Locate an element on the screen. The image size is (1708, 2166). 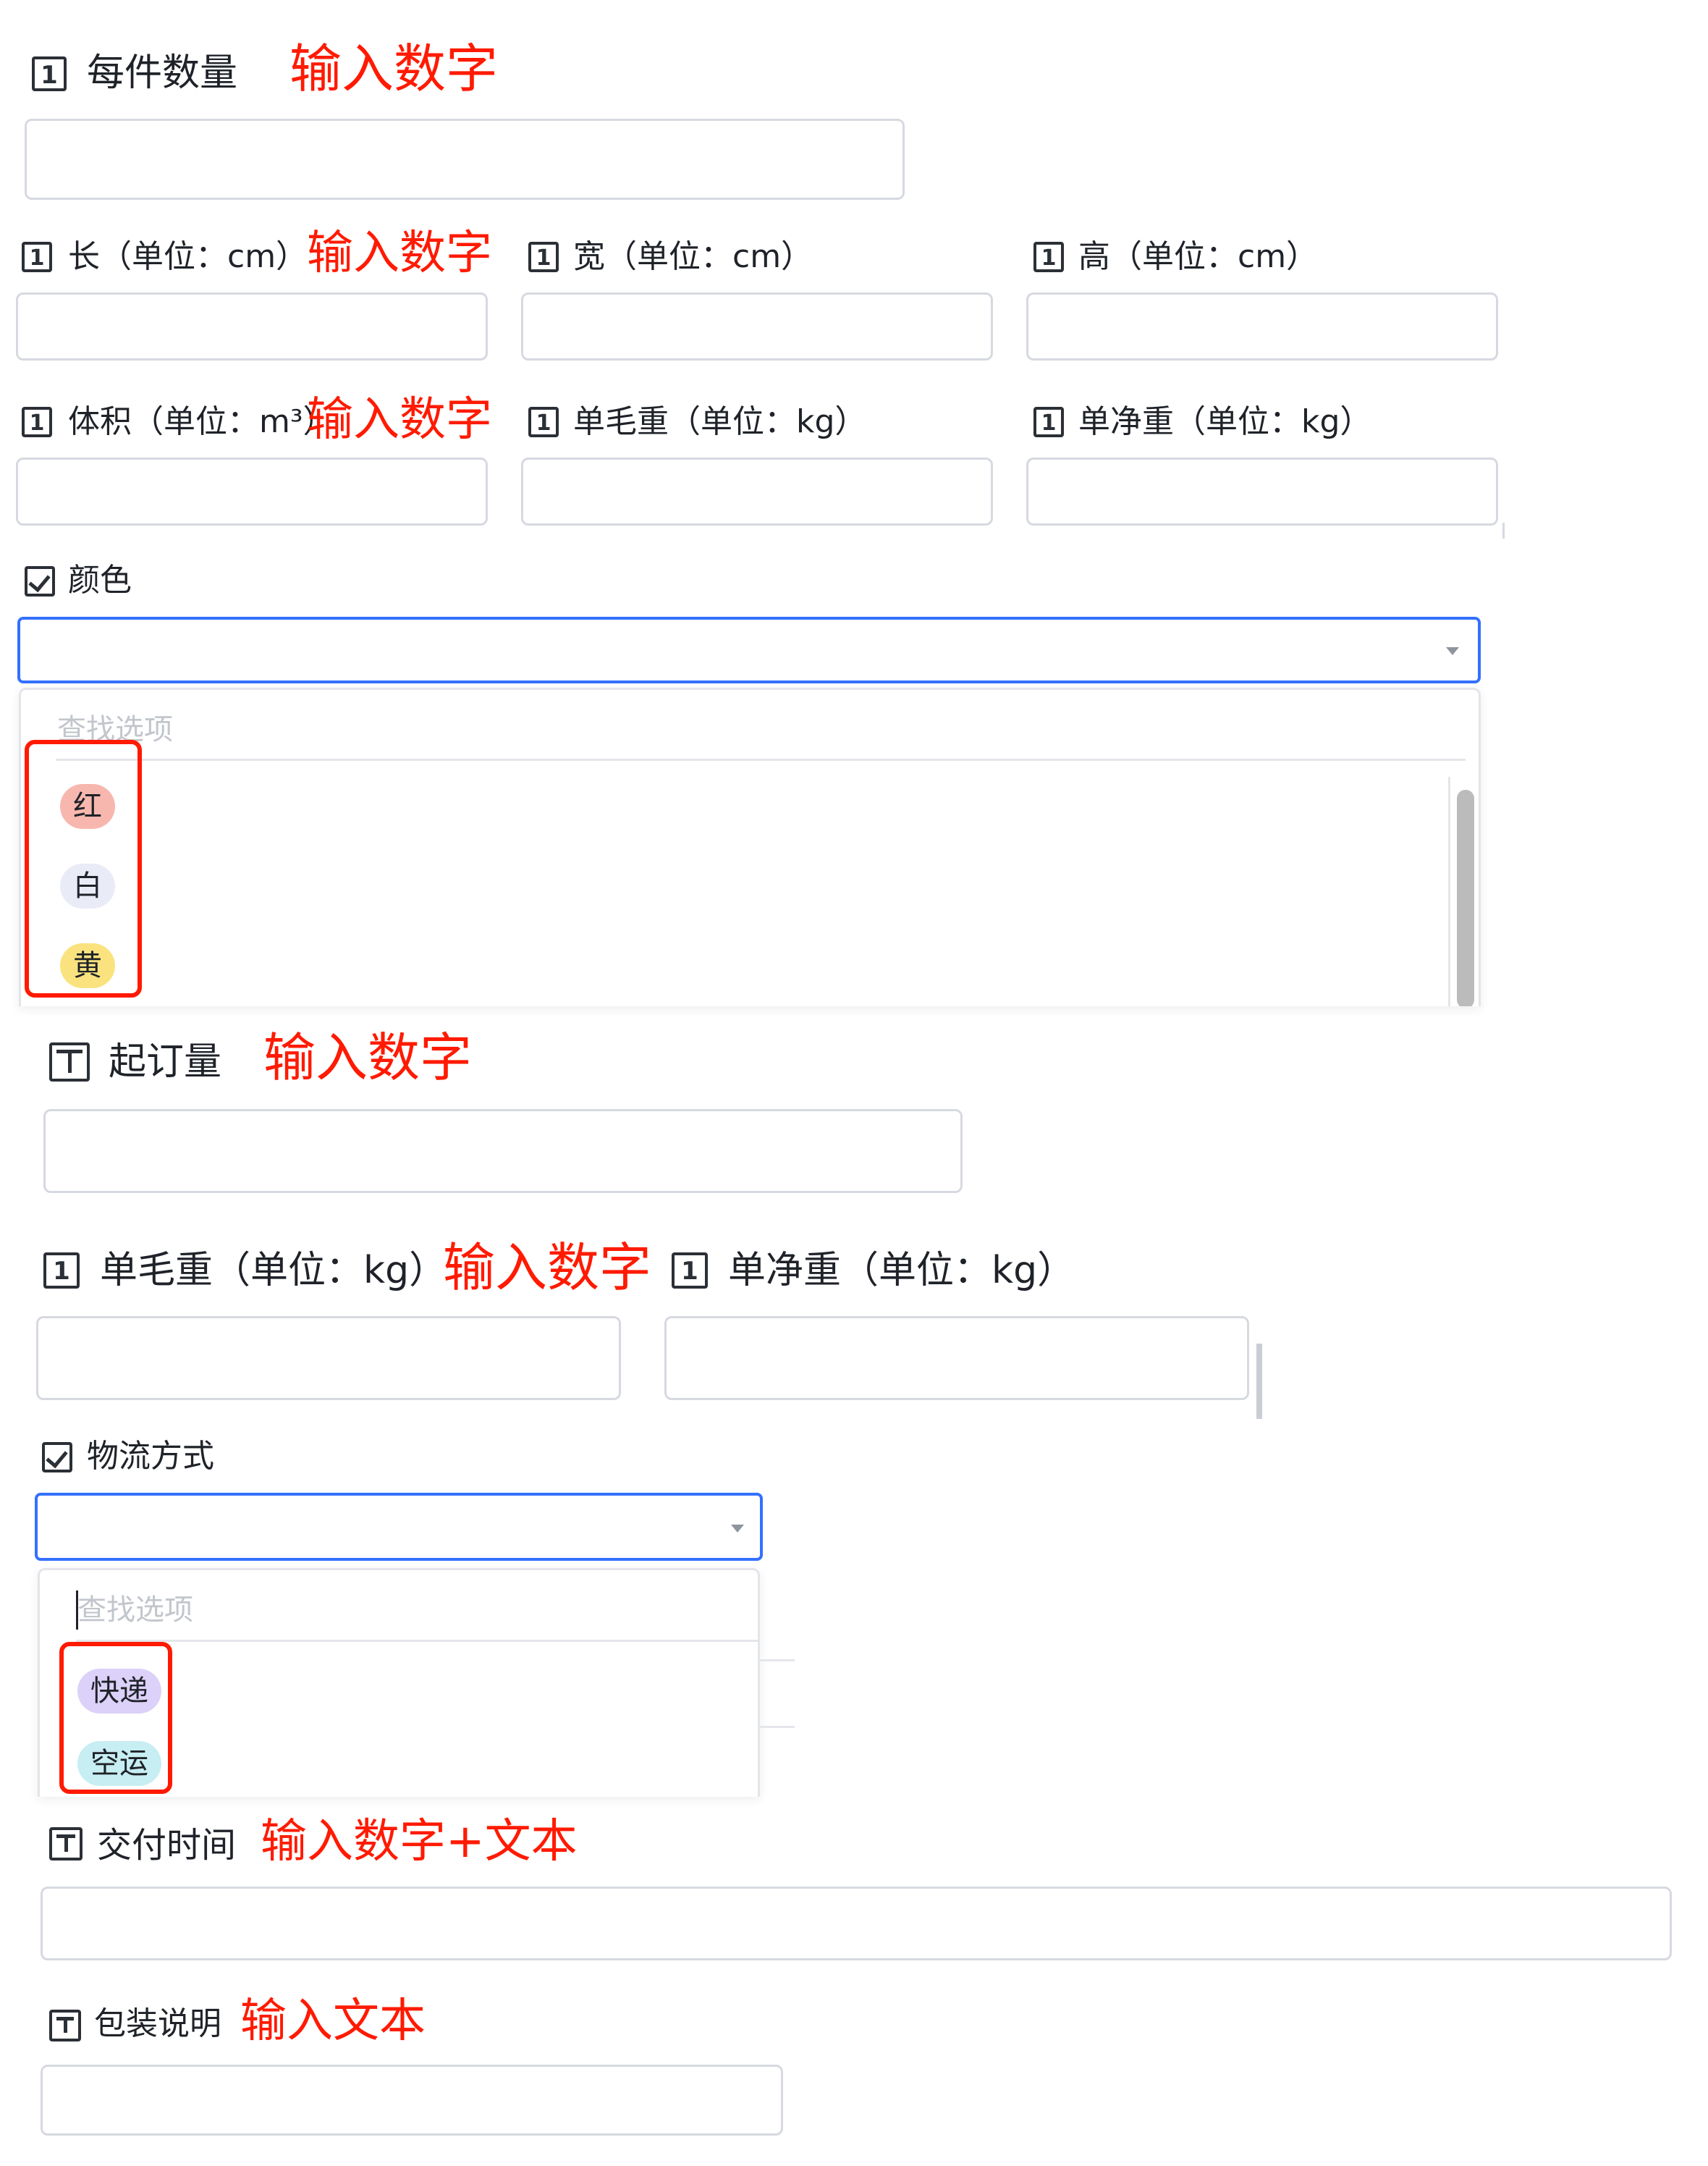
height-input is located at coordinates (1262, 326).